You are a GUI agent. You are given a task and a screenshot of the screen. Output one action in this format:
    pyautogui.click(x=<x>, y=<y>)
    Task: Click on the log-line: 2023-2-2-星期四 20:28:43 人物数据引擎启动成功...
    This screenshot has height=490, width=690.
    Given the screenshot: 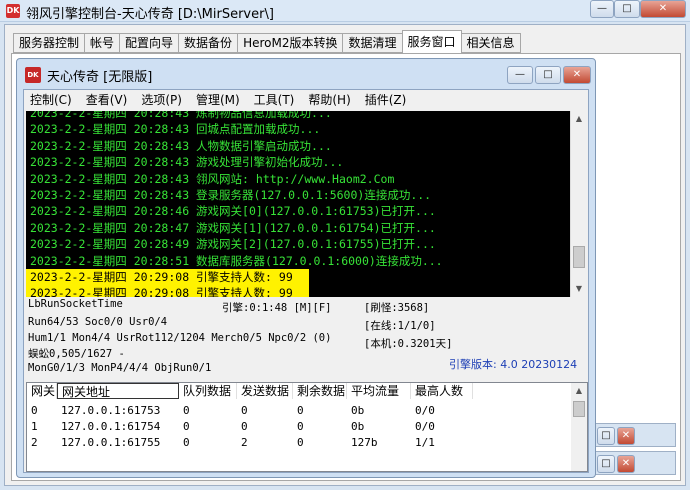 What is the action you would take?
    pyautogui.click(x=181, y=145)
    